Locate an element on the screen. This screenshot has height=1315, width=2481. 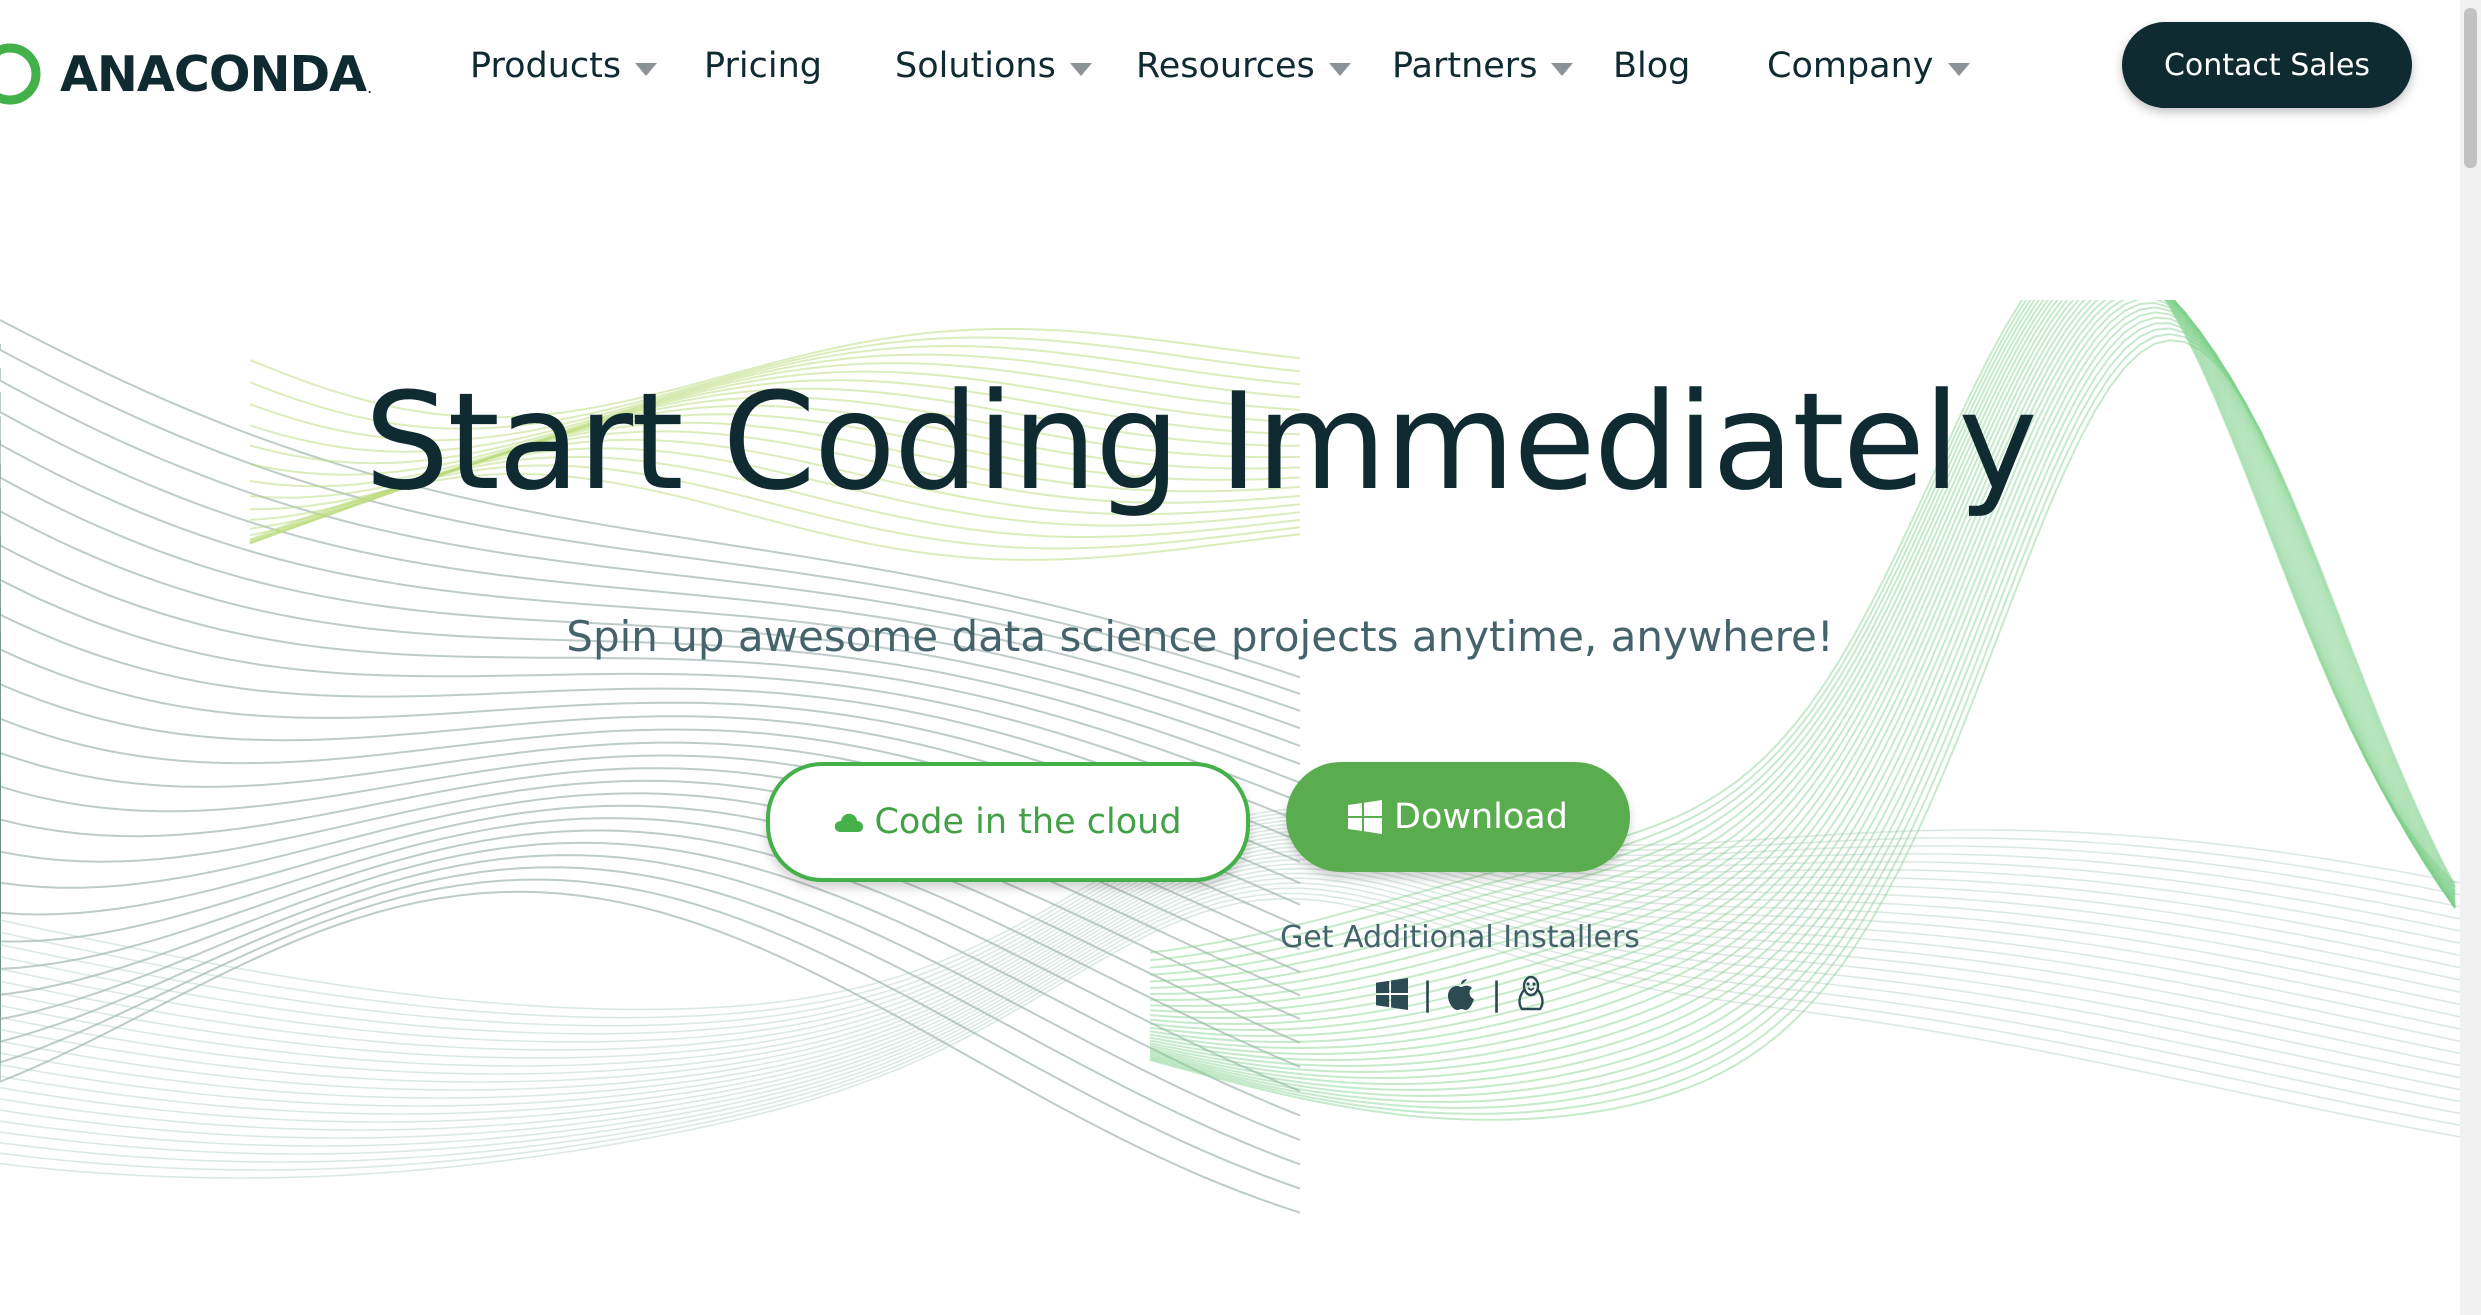
nav-item-solutions: Solutions is located at coordinates (993, 66).